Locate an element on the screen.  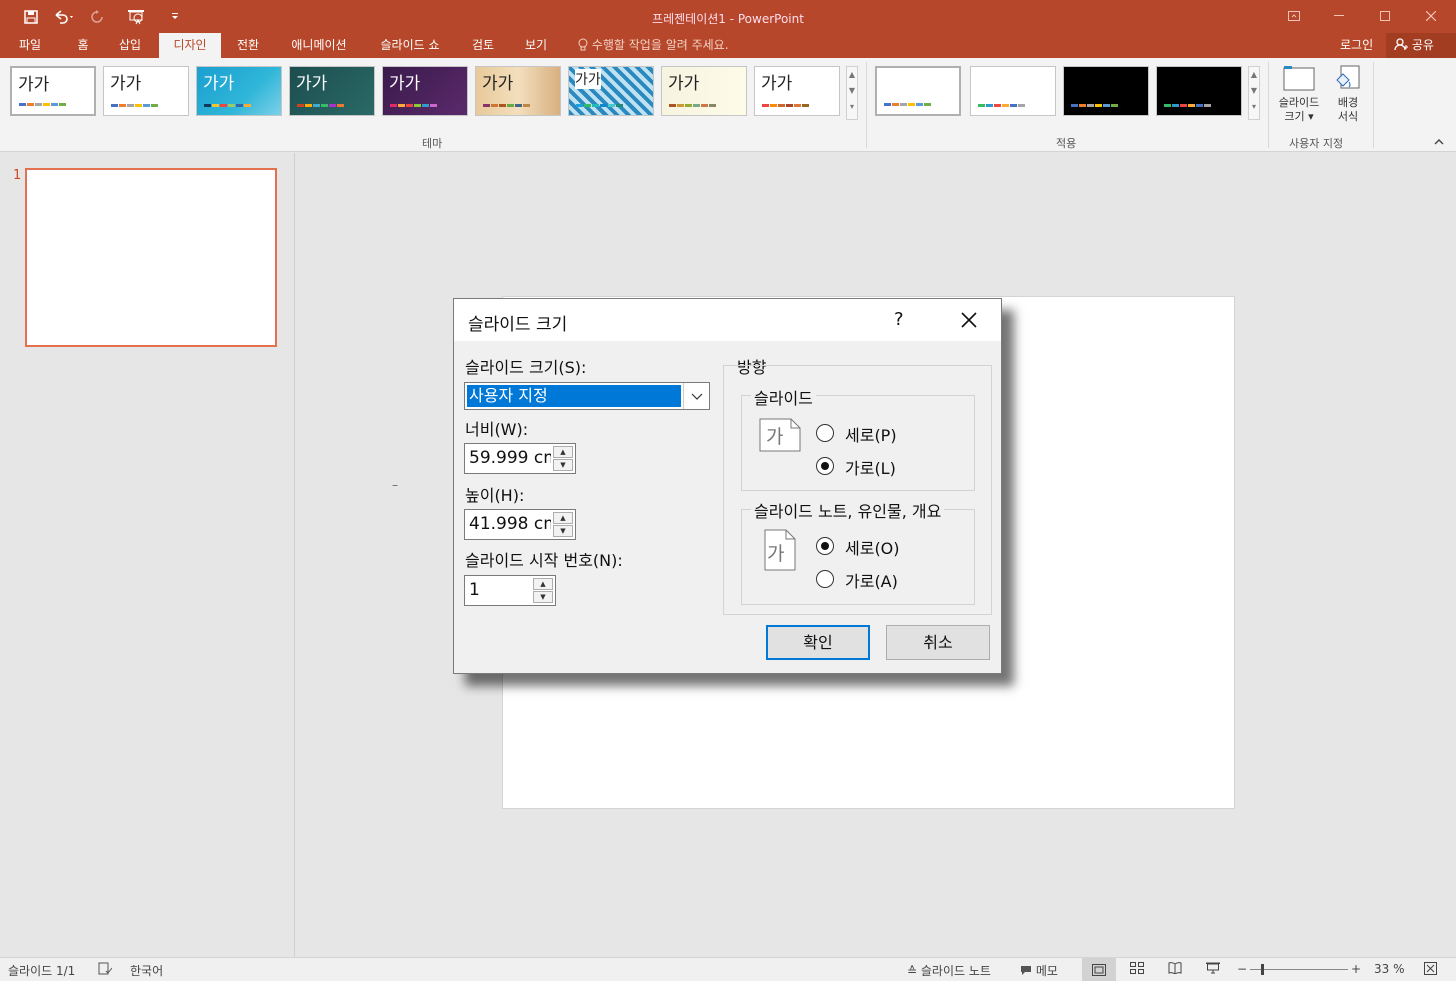
fit-to-window-icon is located at coordinates (1430, 970).